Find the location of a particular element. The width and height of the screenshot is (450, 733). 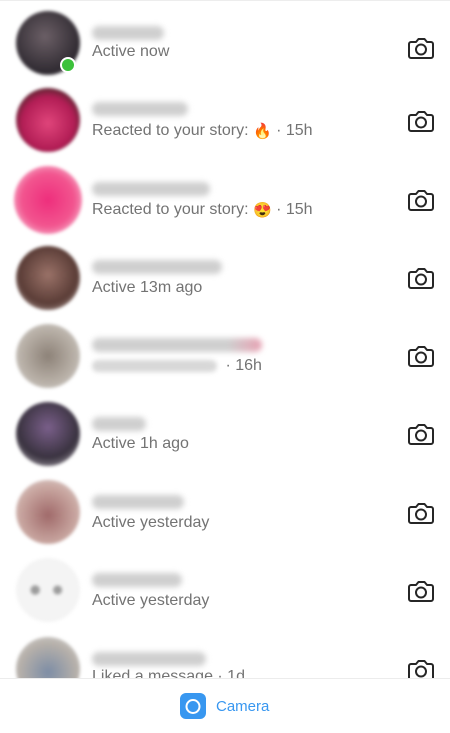

thread-status-text: Active 13m ago is located at coordinates (147, 287).